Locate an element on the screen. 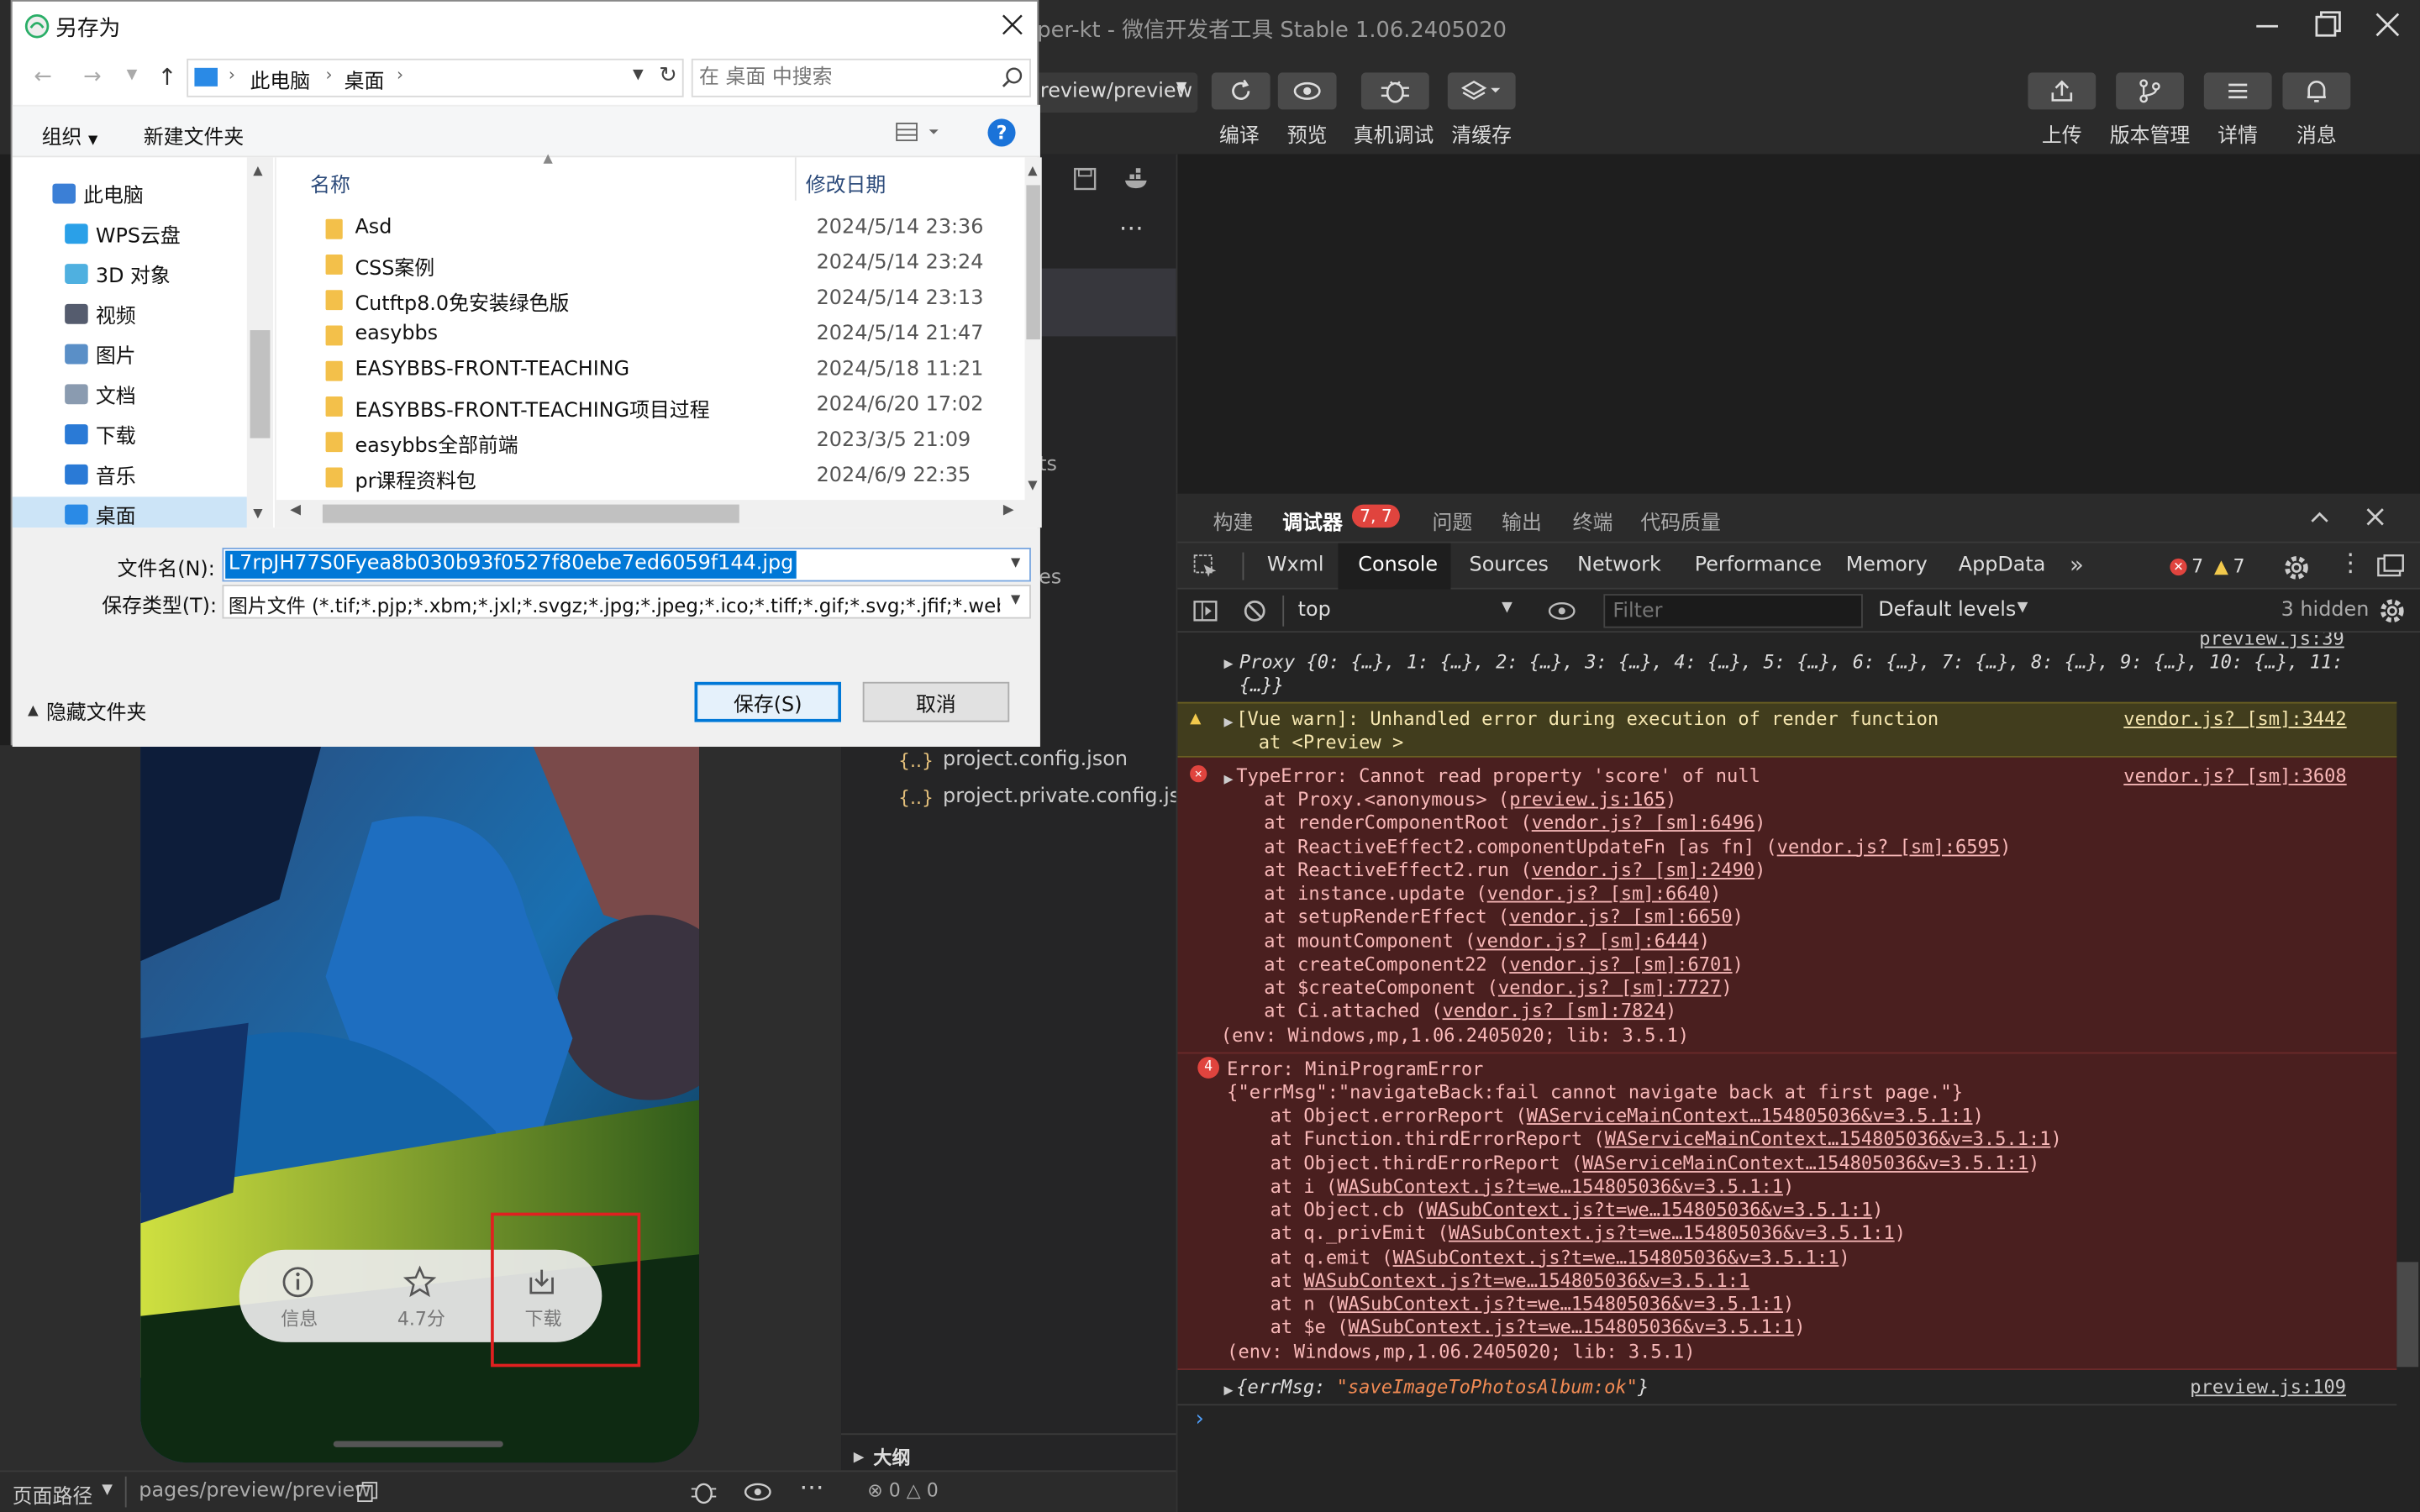  recent-chevron-icon: ▼ is located at coordinates (132, 75).